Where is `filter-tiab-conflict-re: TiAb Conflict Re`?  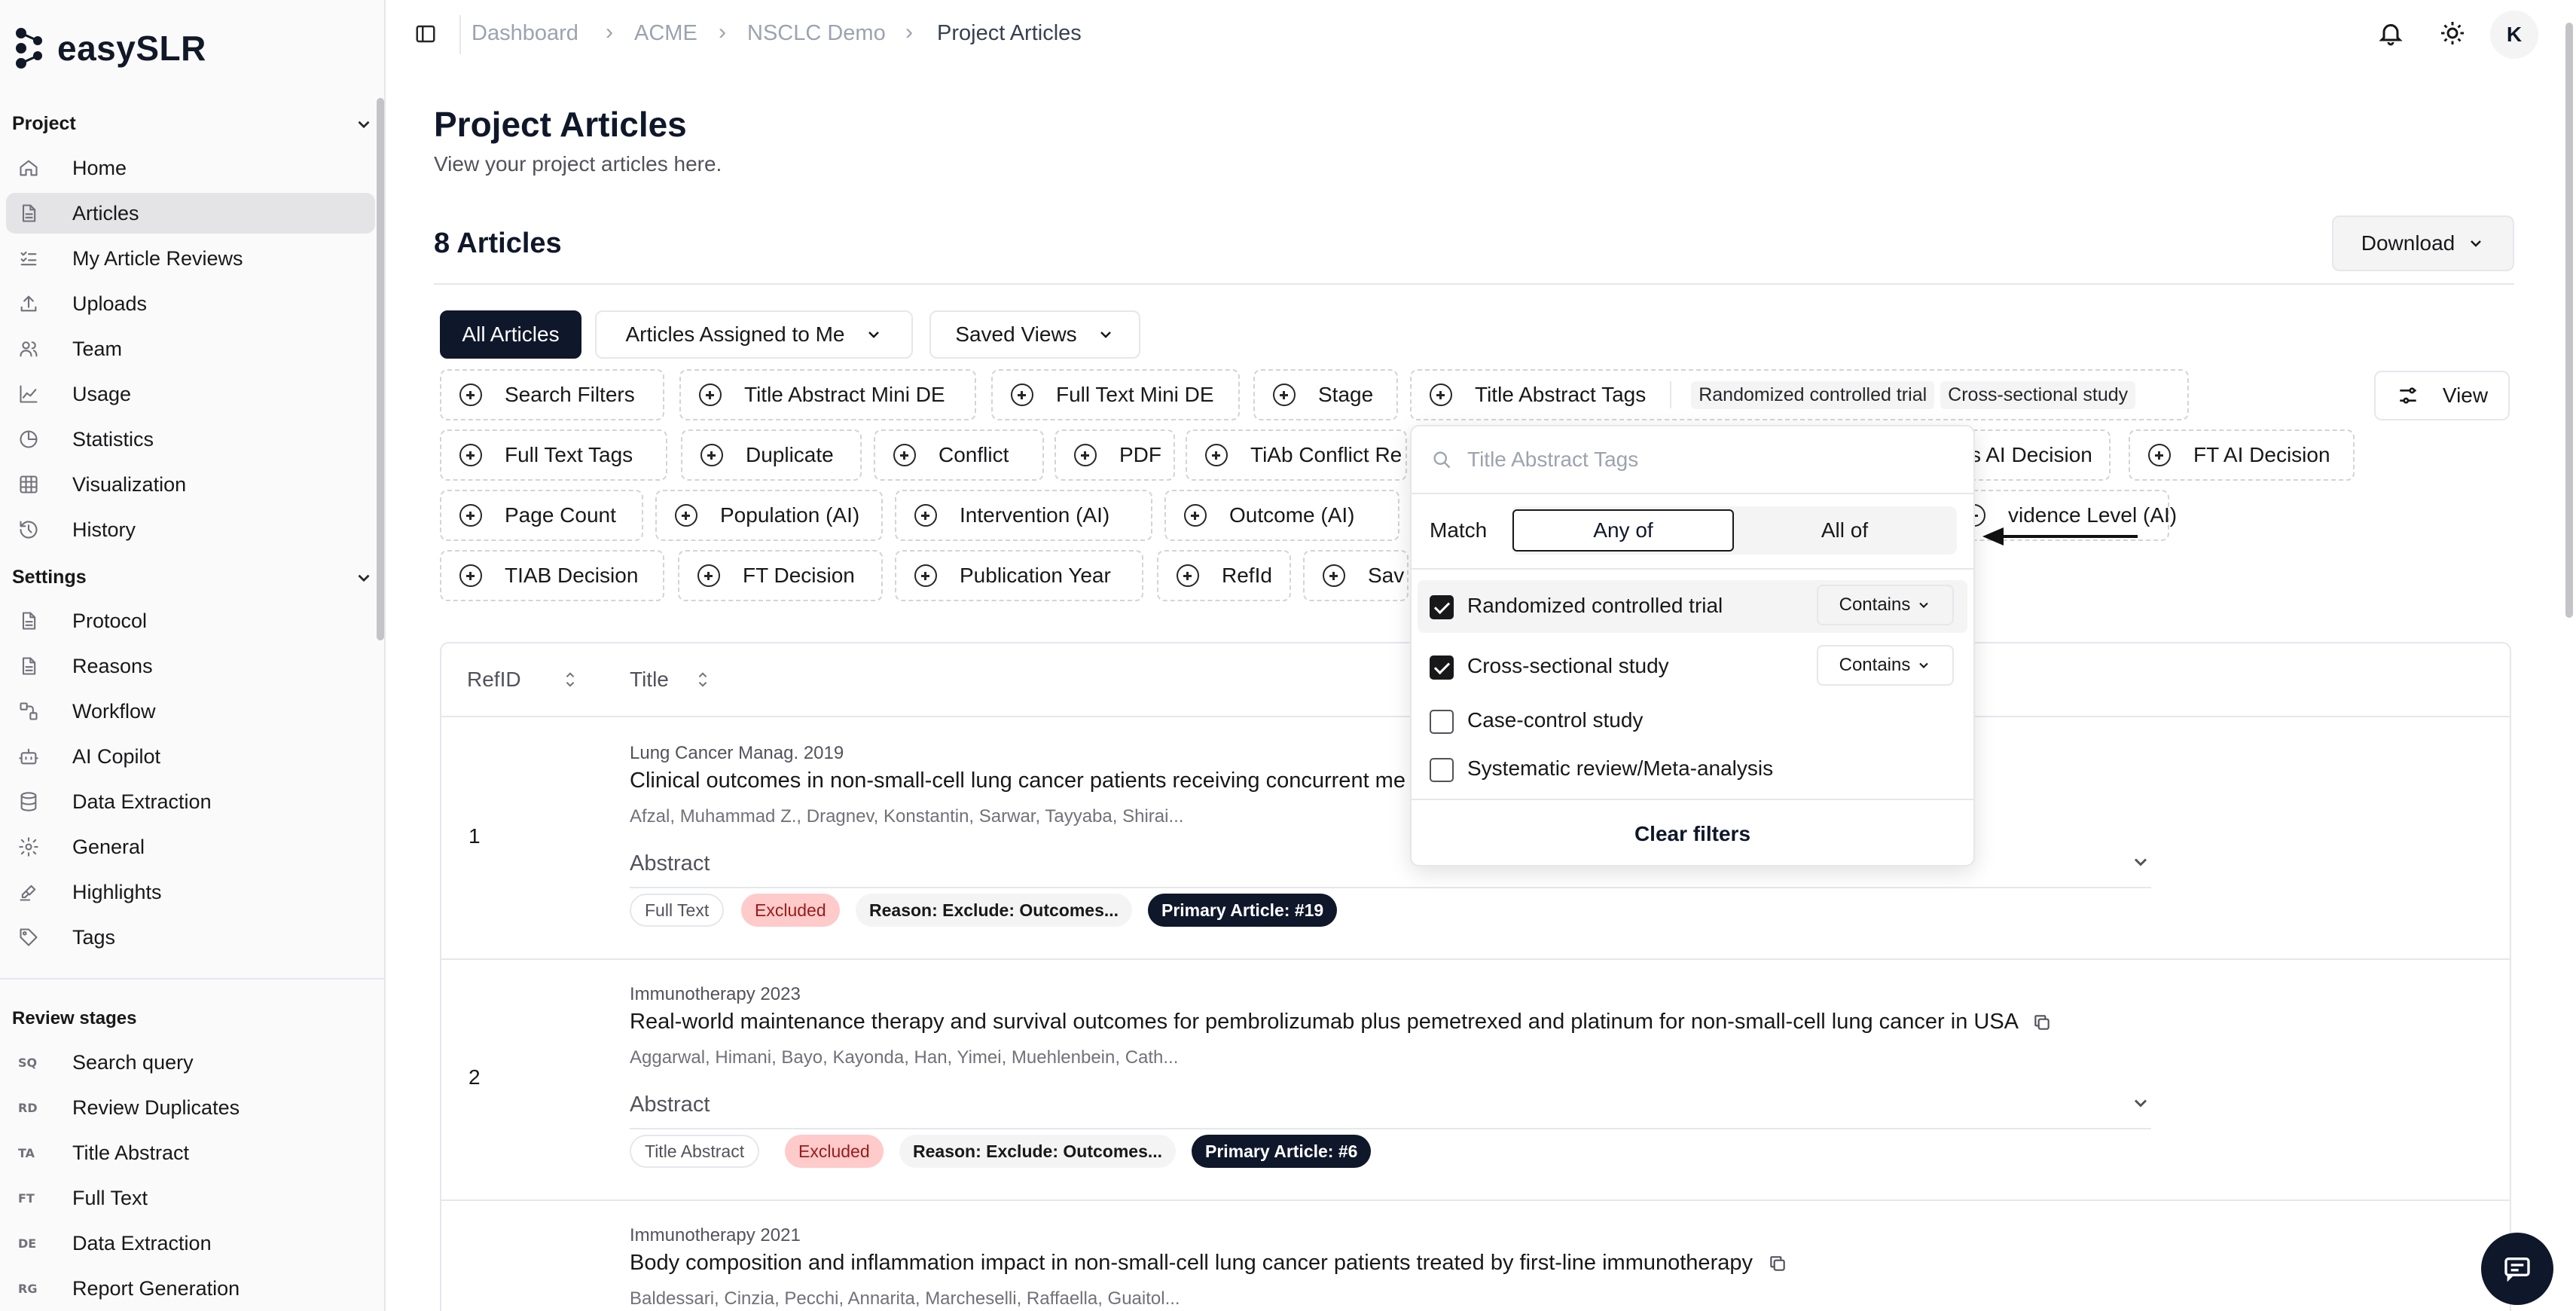
filter-tiab-conflict-re: TiAb Conflict Re is located at coordinates (1296, 455).